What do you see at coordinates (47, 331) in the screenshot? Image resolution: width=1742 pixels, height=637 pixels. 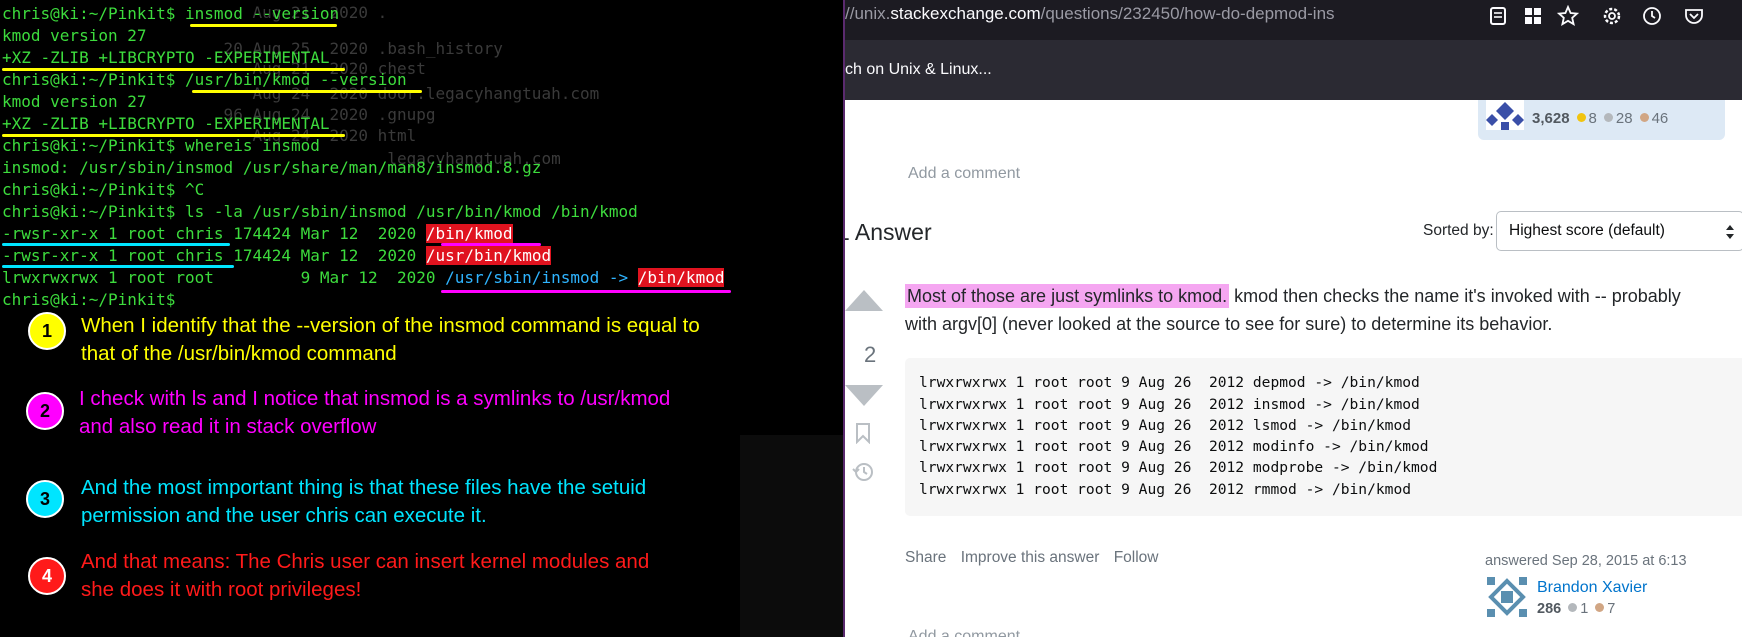 I see `note-number-badge: 1` at bounding box center [47, 331].